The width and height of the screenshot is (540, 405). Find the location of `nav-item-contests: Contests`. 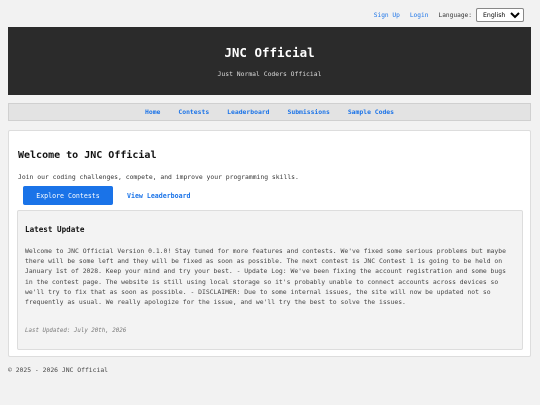

nav-item-contests: Contests is located at coordinates (193, 112).